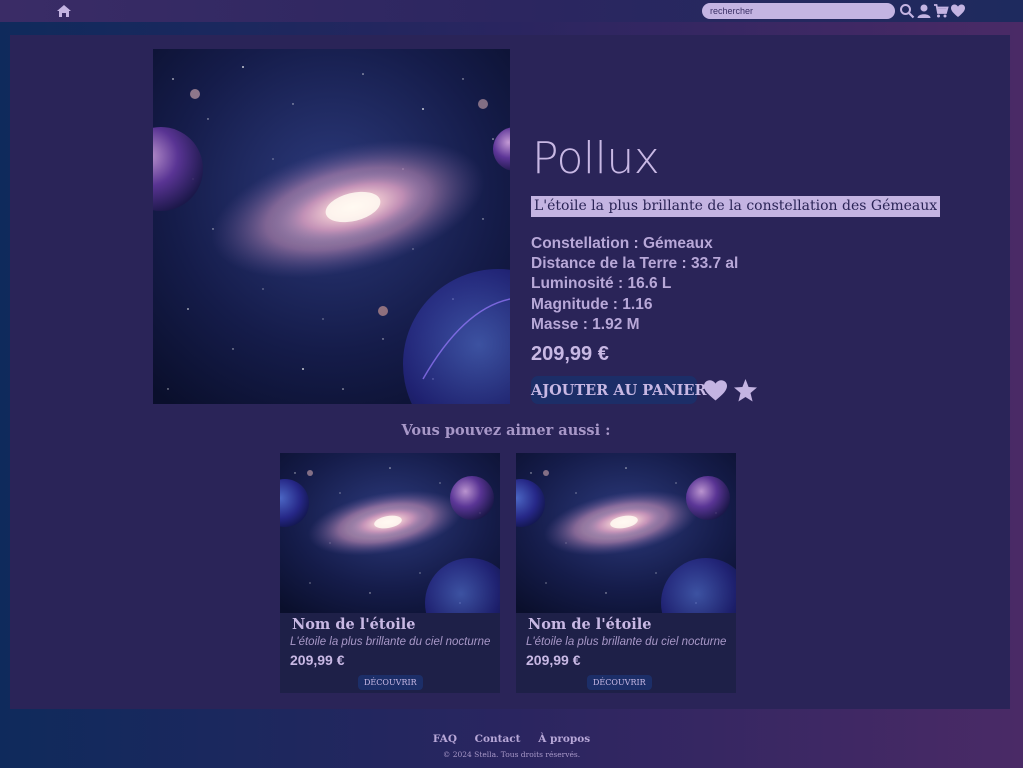 The width and height of the screenshot is (1023, 768). Describe the element at coordinates (511, 754) in the screenshot. I see `copyright: © 2024 Stella. Tous droits réservés.` at that location.